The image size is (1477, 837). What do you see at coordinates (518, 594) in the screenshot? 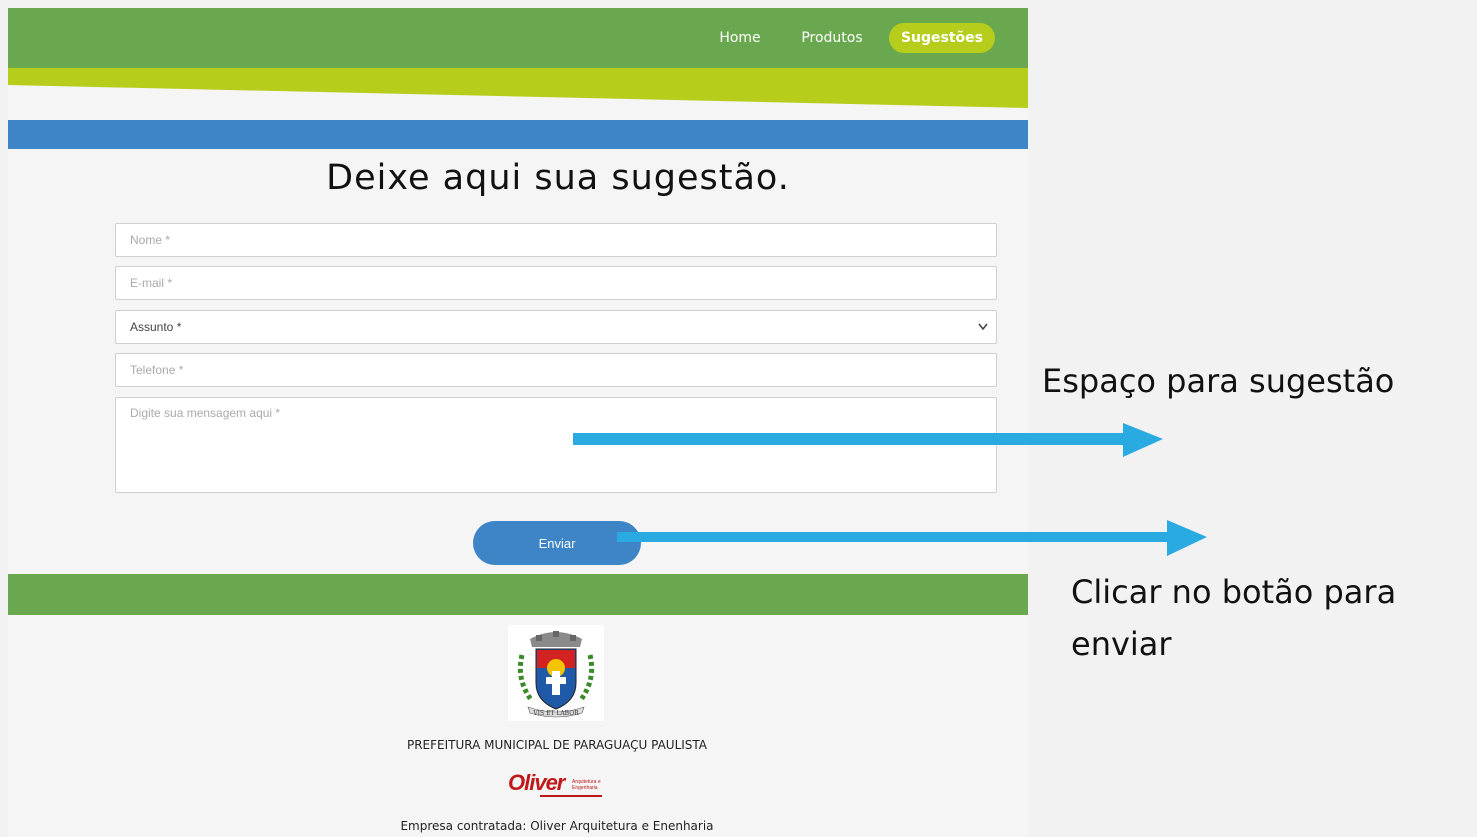
I see `footer-green-band` at bounding box center [518, 594].